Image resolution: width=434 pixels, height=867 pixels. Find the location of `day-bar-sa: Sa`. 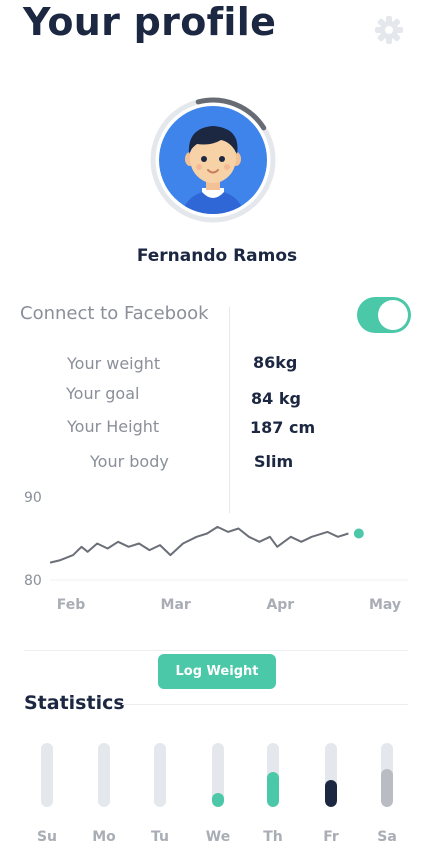

day-bar-sa: Sa is located at coordinates (387, 798).